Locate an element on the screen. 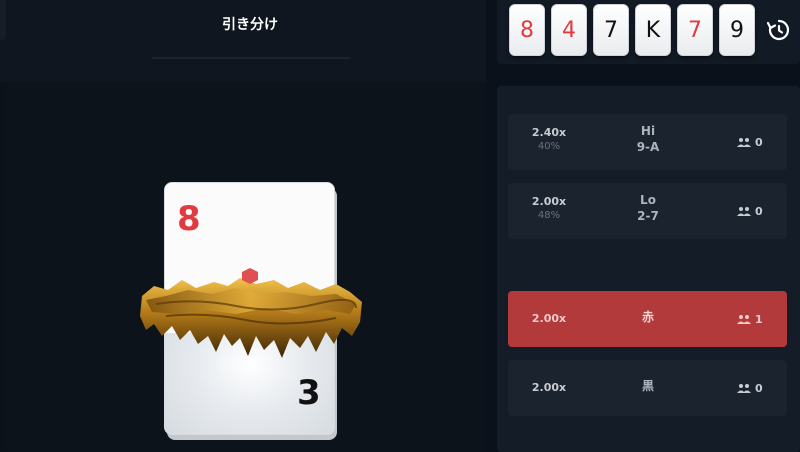 This screenshot has width=800, height=452. bet-odds: 2.40x is located at coordinates (549, 132).